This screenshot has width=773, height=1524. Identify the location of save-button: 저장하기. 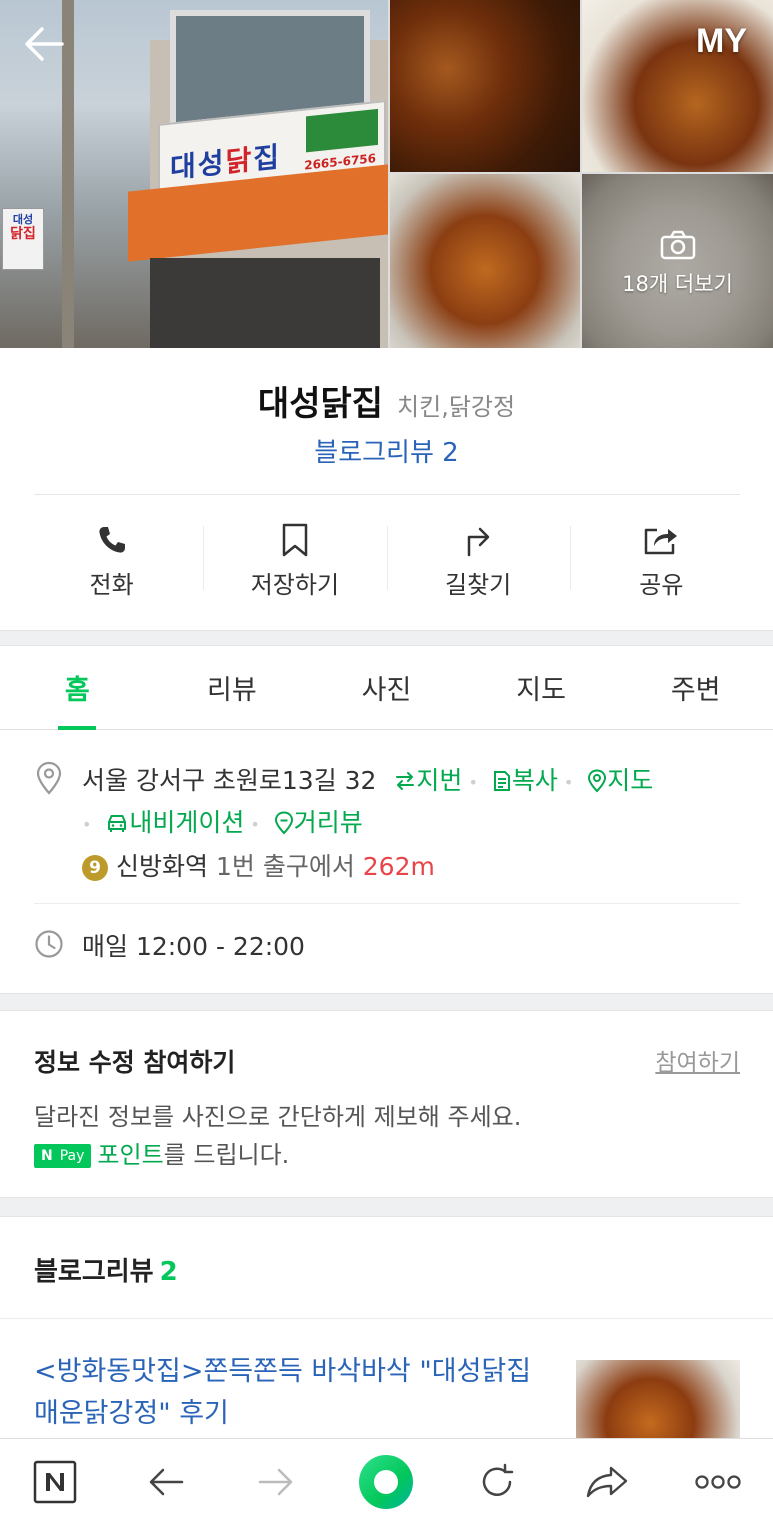
(294, 560).